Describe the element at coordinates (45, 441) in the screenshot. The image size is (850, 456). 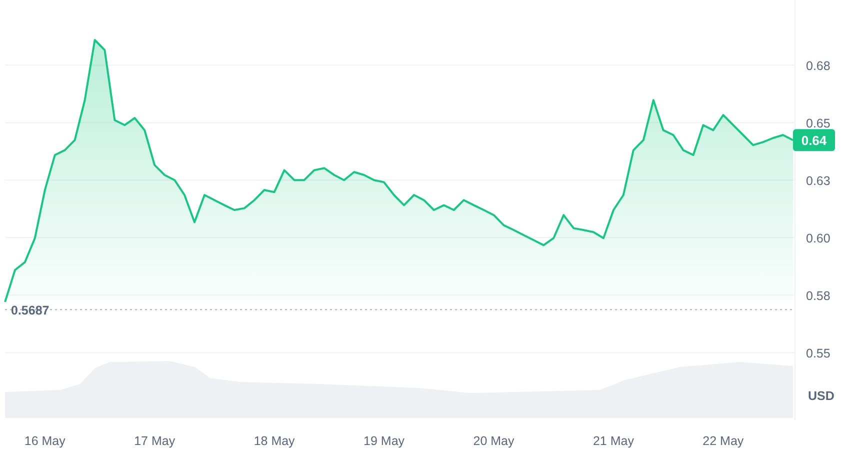
I see `x-axis-label: 16 May` at that location.